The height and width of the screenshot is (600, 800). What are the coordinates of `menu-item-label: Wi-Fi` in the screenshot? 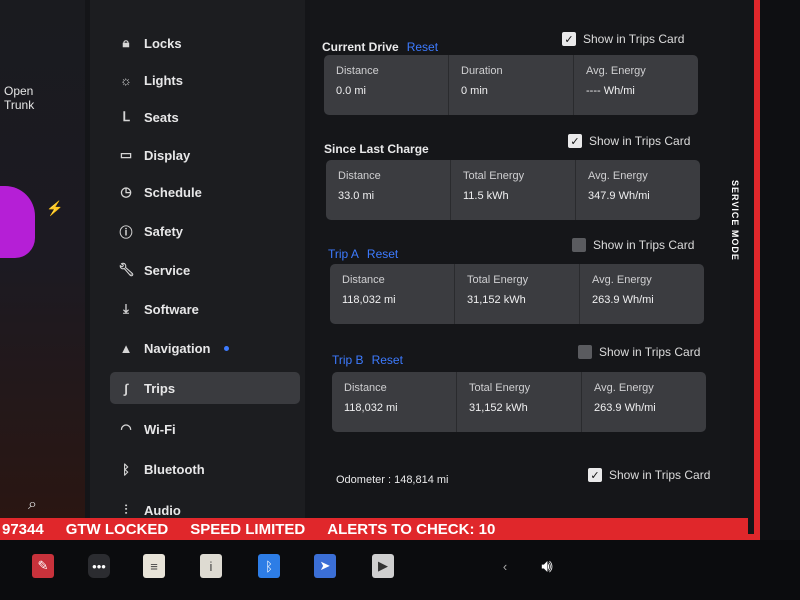 It's located at (160, 429).